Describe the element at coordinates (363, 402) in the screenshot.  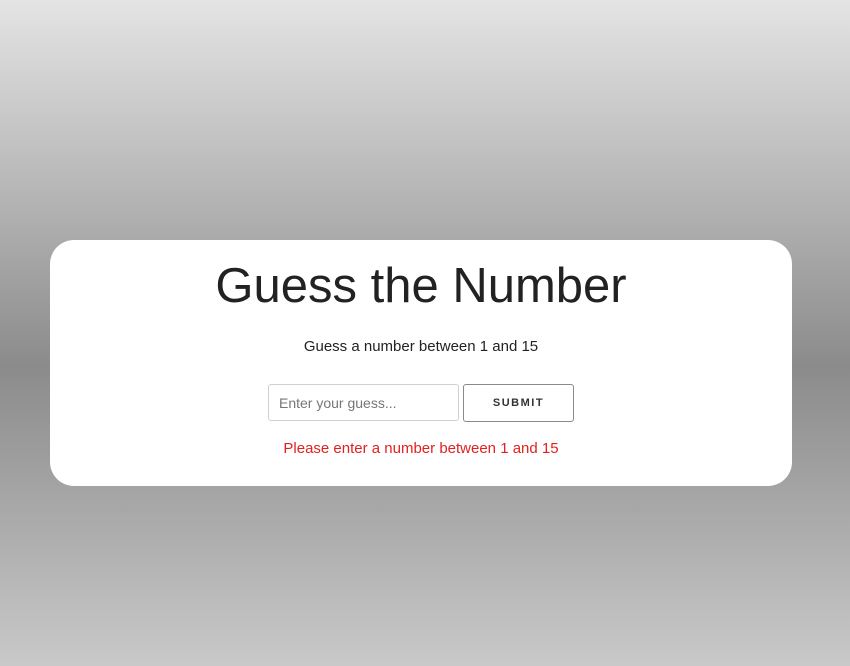
I see `guess-input` at that location.